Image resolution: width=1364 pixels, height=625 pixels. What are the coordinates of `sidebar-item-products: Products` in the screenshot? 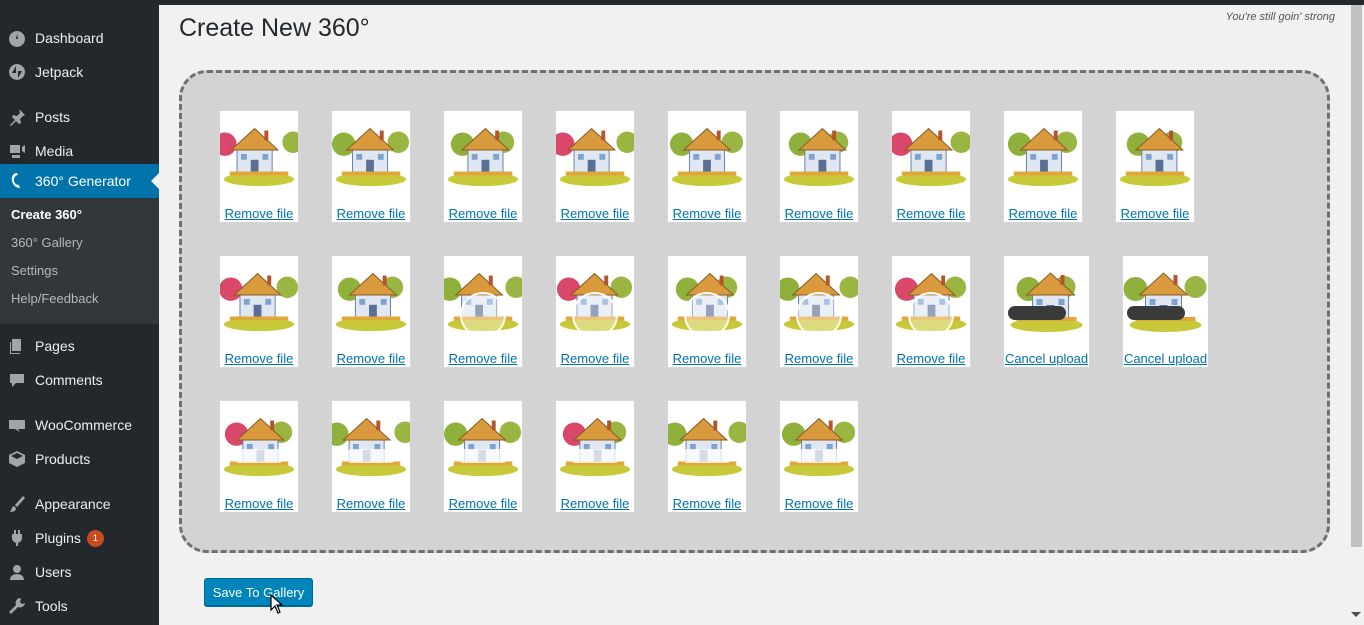 It's located at (79, 459).